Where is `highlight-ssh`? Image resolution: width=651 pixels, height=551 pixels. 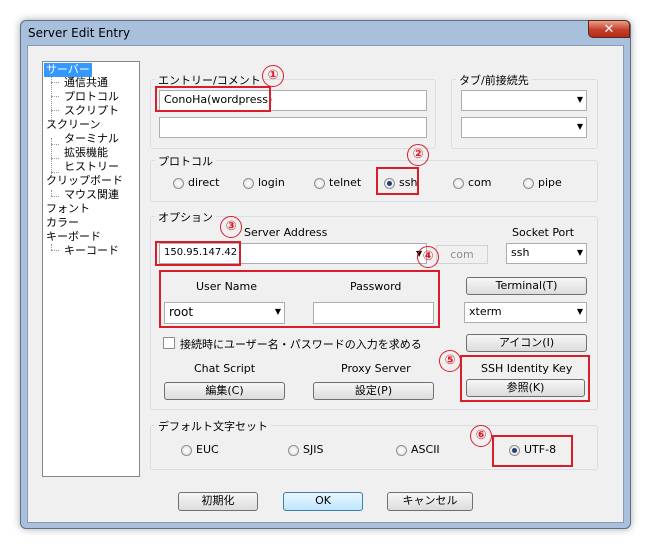
highlight-ssh is located at coordinates (397, 181).